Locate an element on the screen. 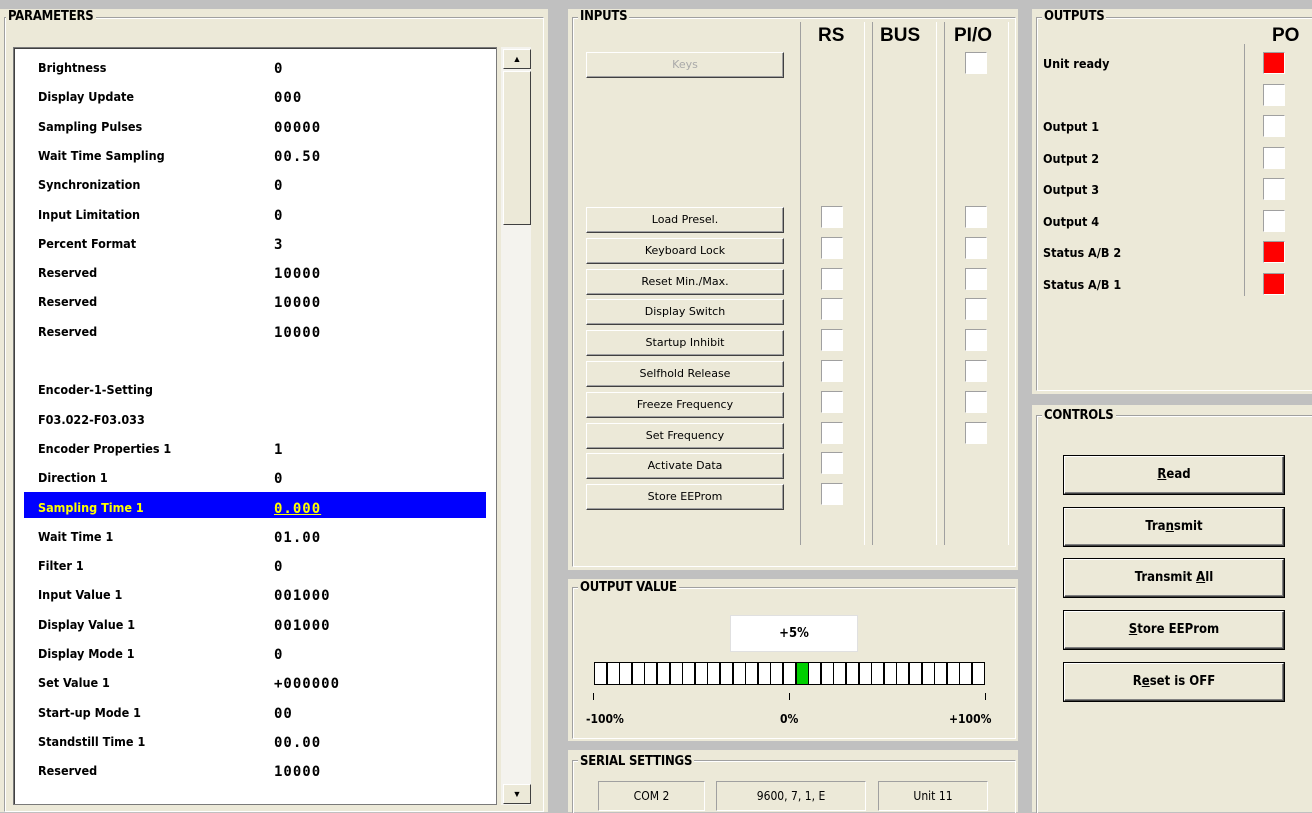 This screenshot has width=1312, height=813. output-value-display: +5% is located at coordinates (794, 633).